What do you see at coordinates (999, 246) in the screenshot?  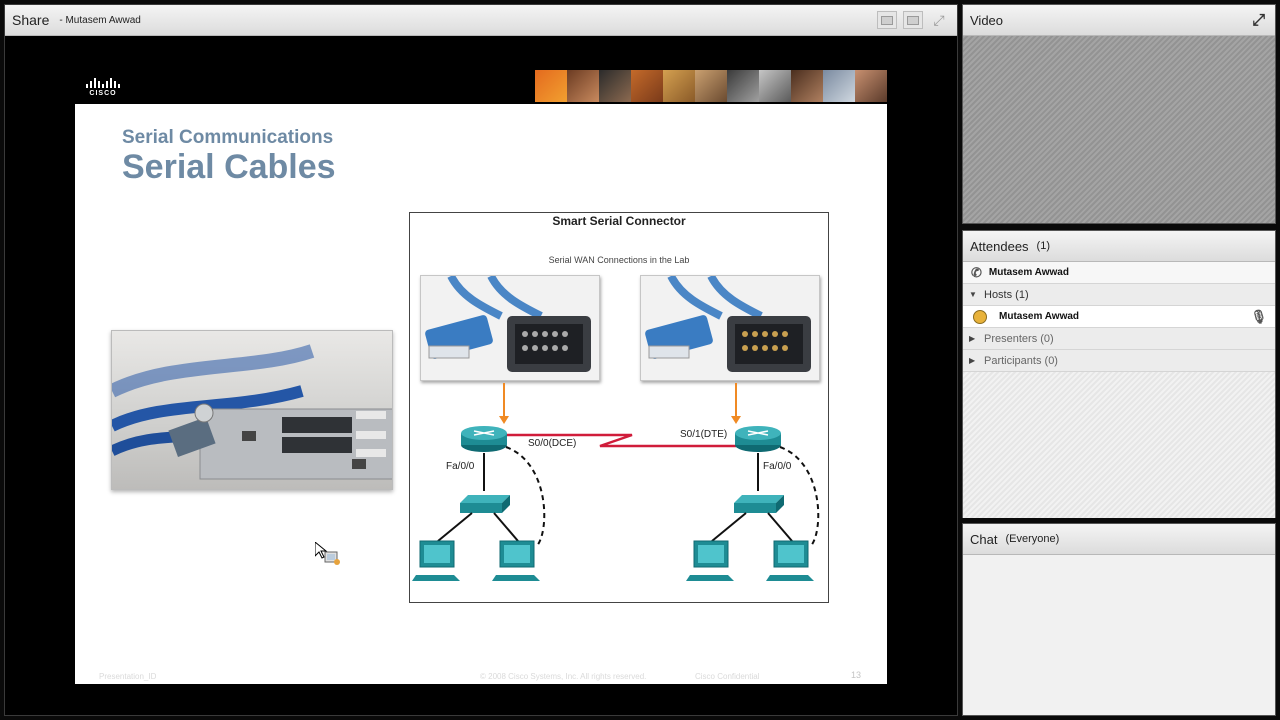 I see `attendees-title: Attendees` at bounding box center [999, 246].